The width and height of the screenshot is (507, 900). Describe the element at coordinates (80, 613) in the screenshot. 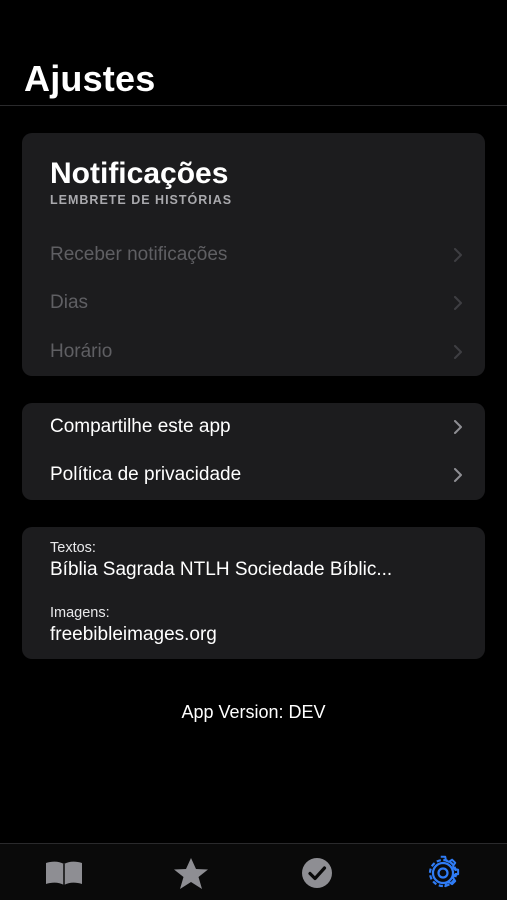

I see `images-label: Imagens:` at that location.